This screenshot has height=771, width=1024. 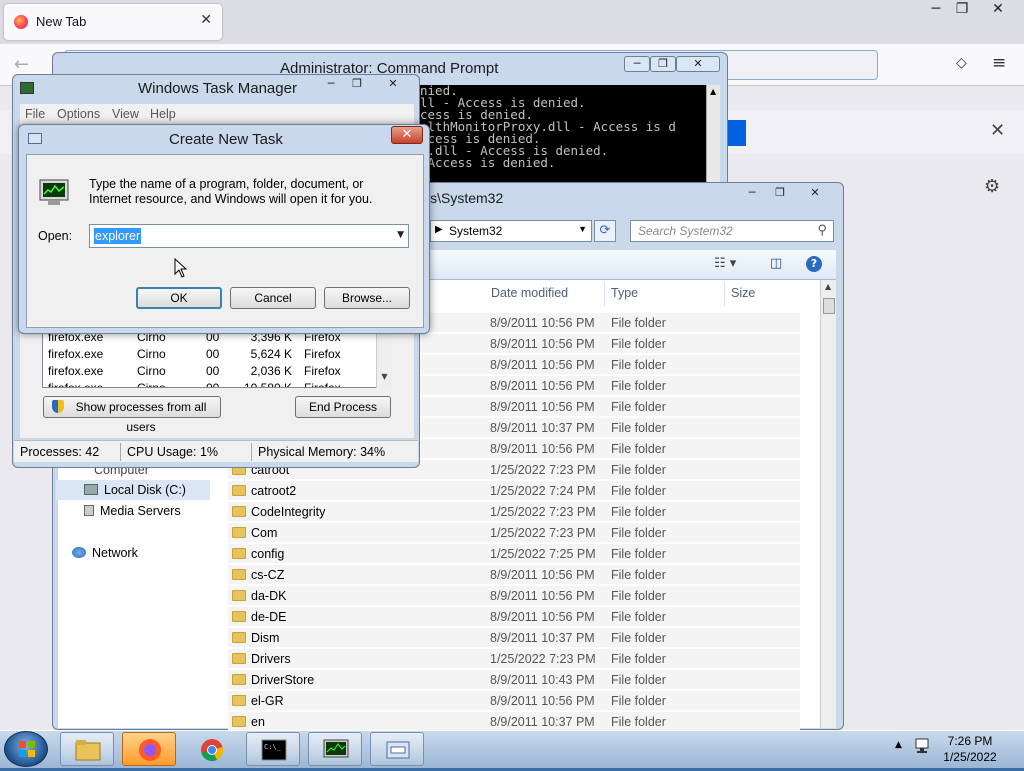 I want to click on explorer-maximize-button: ❐, so click(x=780, y=194).